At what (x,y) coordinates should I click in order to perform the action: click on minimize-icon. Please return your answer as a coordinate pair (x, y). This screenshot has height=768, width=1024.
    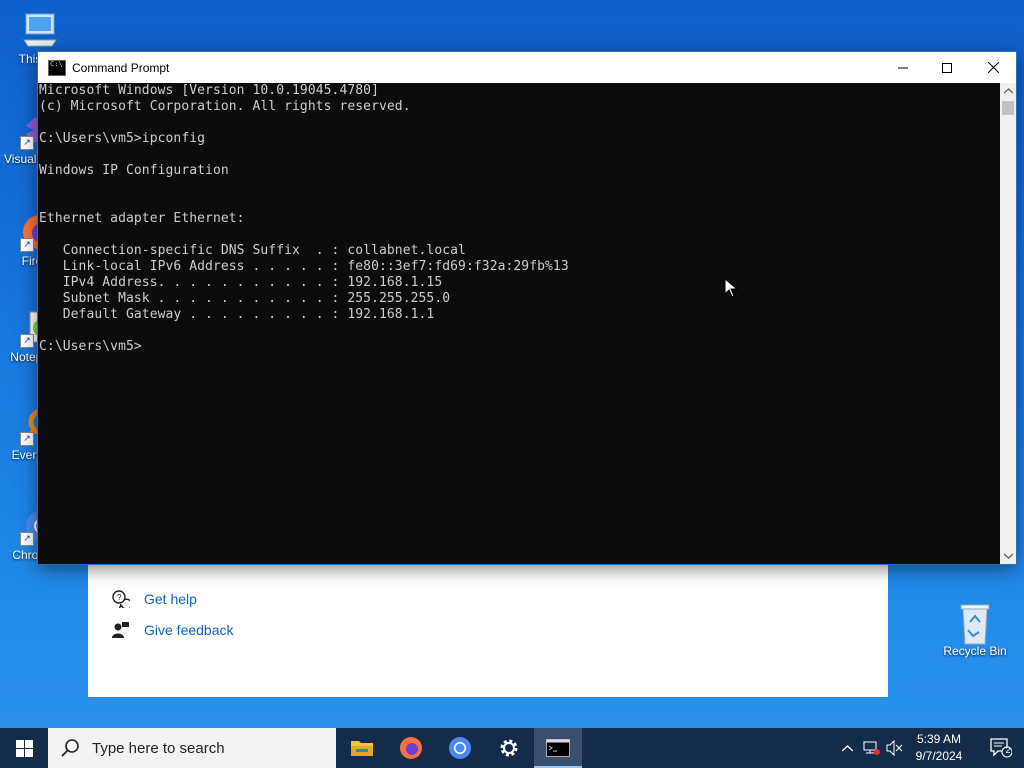
    Looking at the image, I should click on (903, 67).